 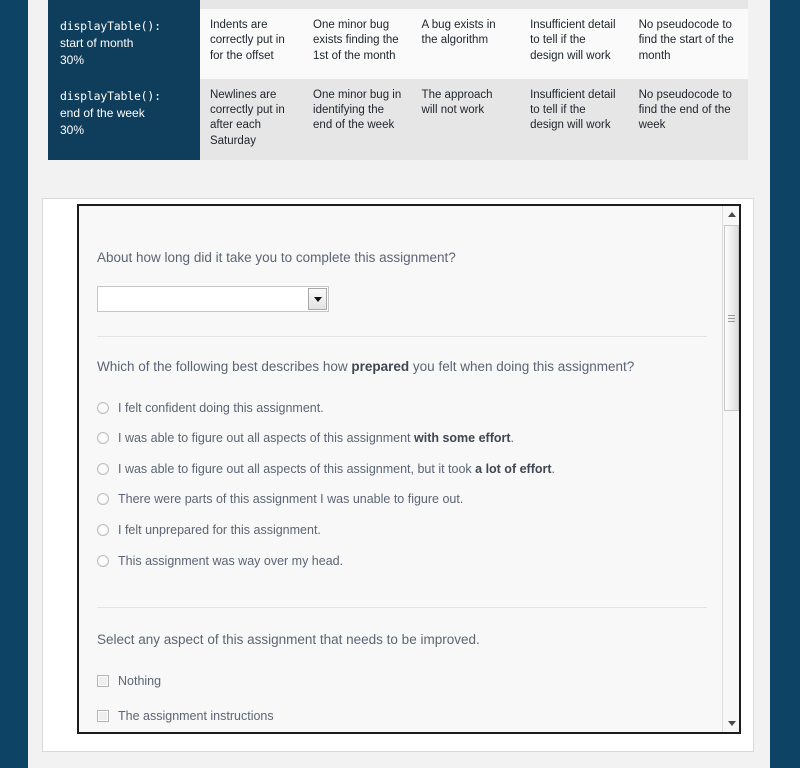 I want to click on radio-option-label: I felt confident doing this assignment., so click(x=221, y=407).